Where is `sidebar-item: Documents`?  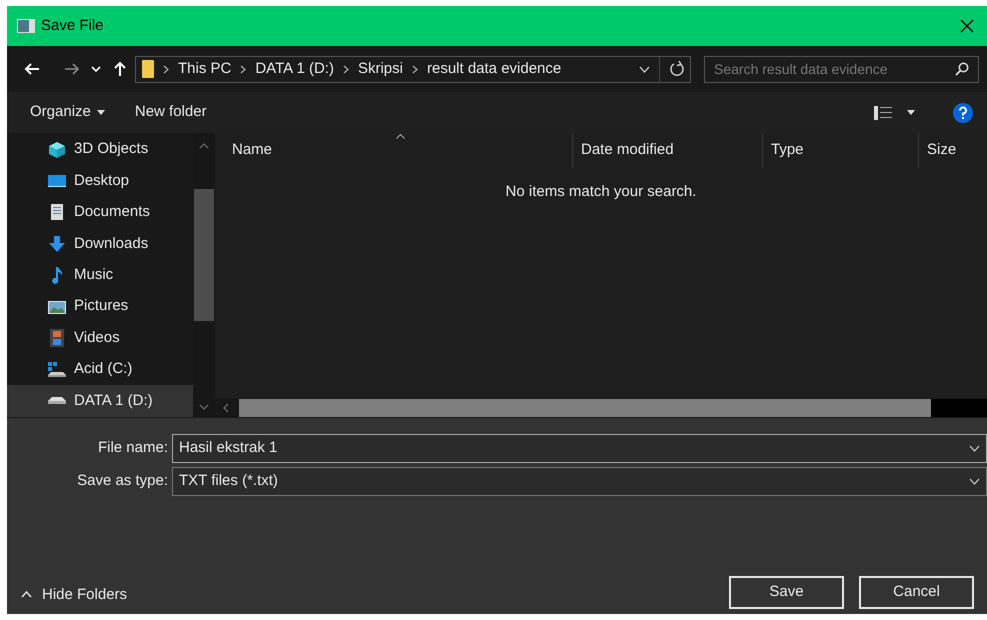
sidebar-item: Documents is located at coordinates (100, 212).